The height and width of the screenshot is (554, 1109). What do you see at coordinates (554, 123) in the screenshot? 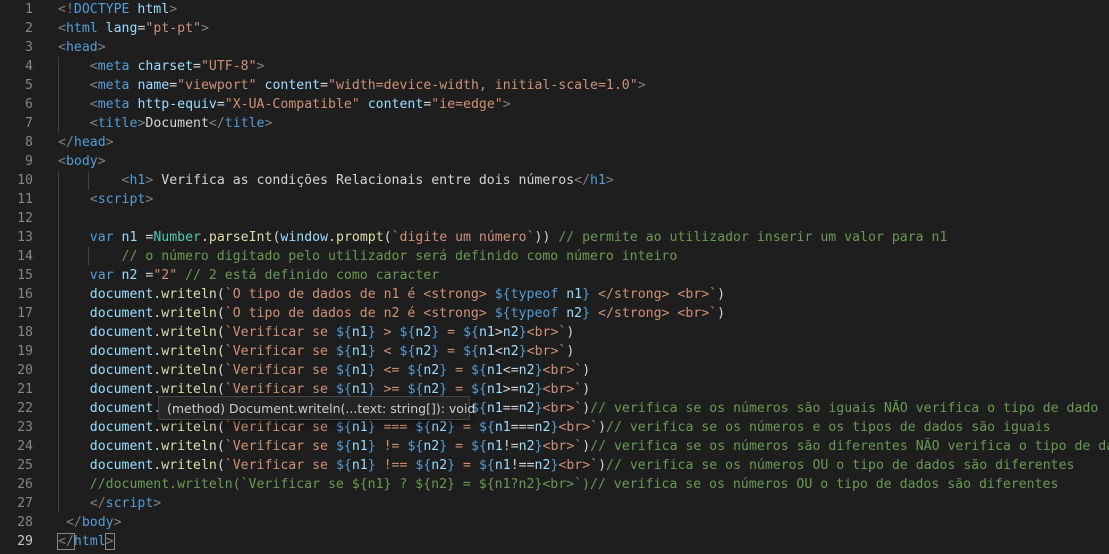
I see `code-line: 7 <title>Document</title>` at bounding box center [554, 123].